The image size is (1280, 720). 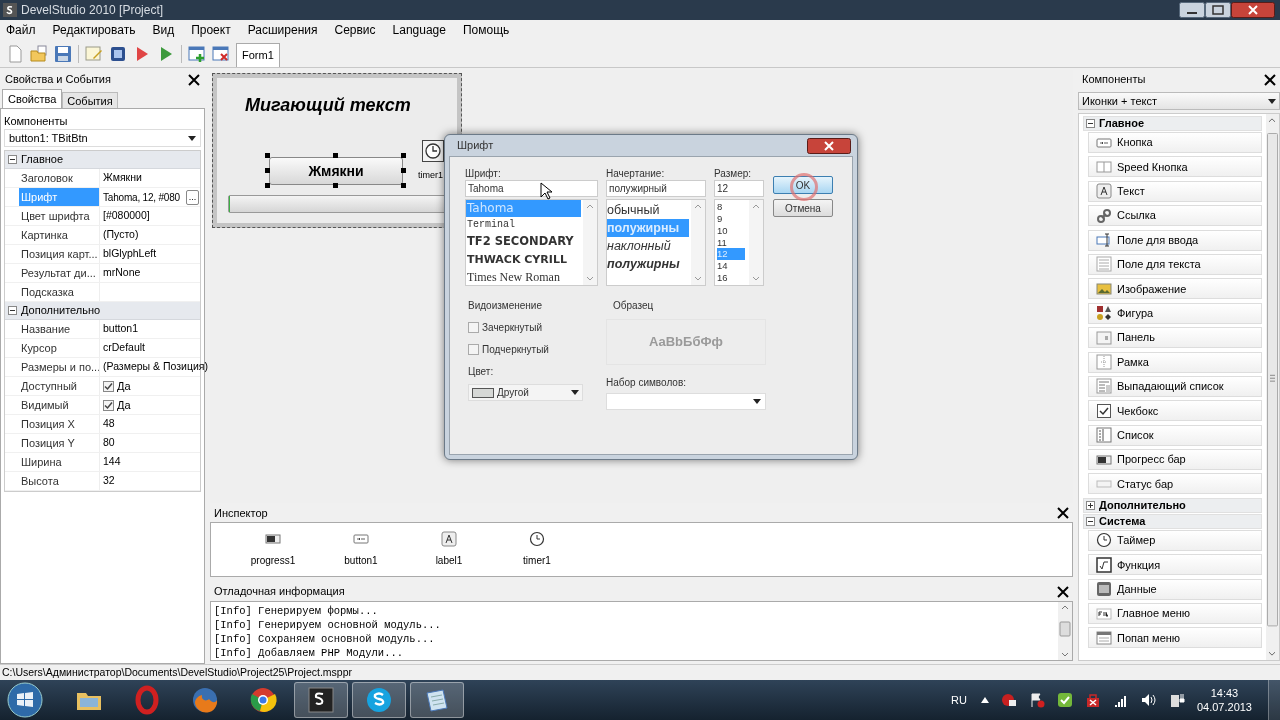 I want to click on menu-item: Файл, so click(x=21, y=30).